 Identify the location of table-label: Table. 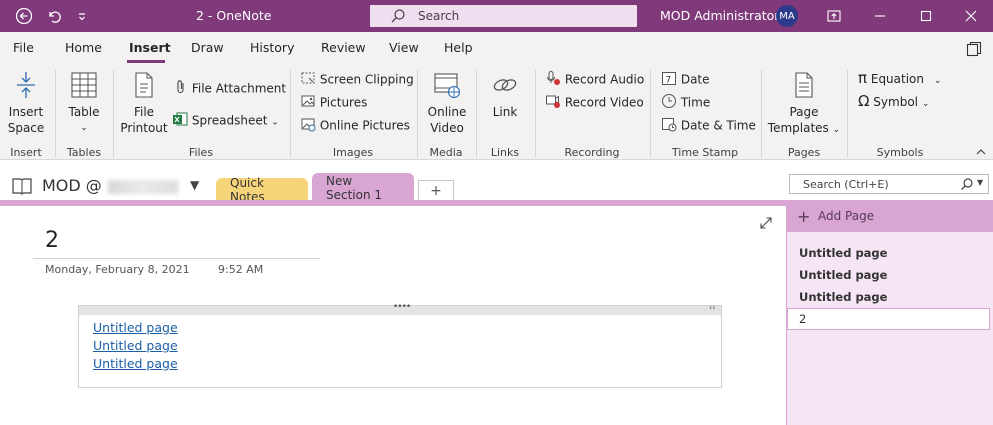
(84, 112).